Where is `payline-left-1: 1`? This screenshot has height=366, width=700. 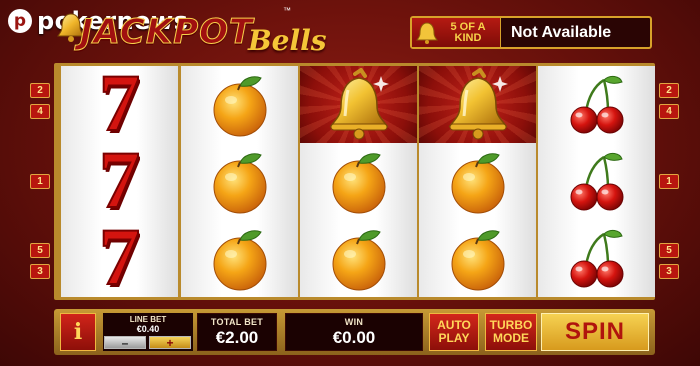
payline-left-1: 1 is located at coordinates (40, 181).